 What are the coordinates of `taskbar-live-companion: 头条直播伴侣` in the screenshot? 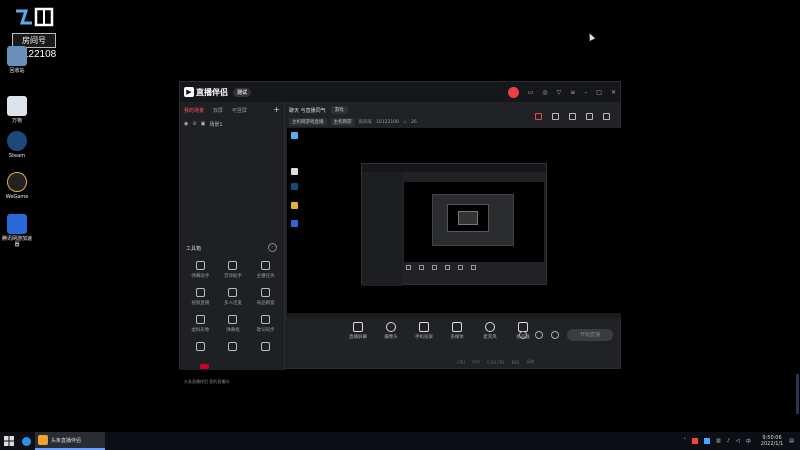 It's located at (70, 441).